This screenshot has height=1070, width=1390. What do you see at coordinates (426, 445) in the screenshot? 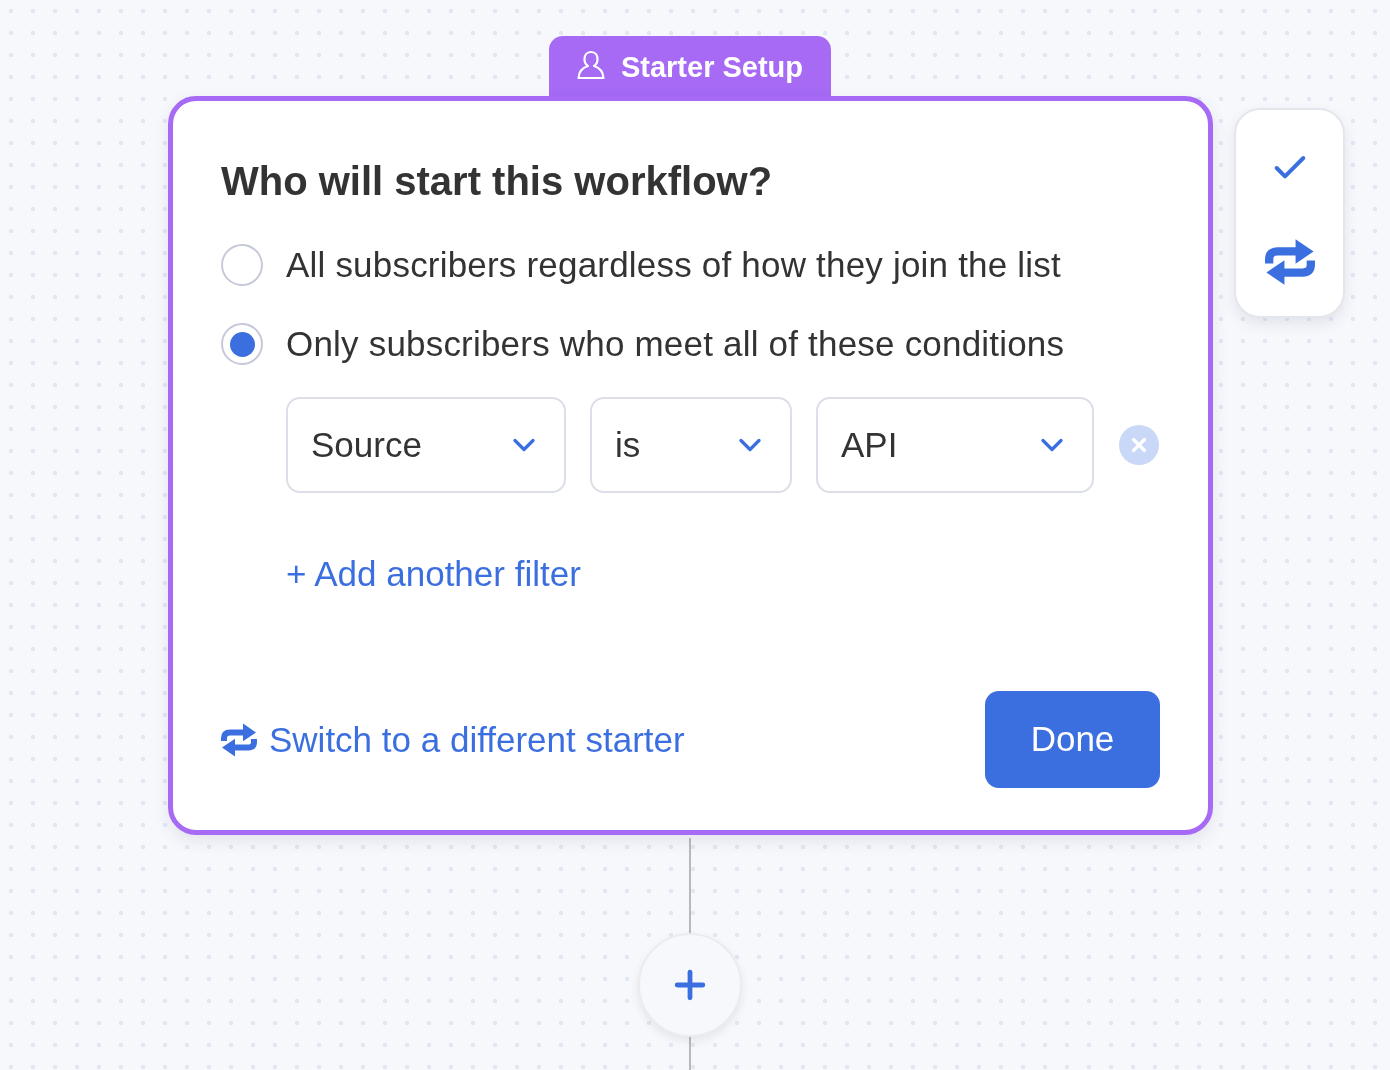
I see `field-select: Source` at bounding box center [426, 445].